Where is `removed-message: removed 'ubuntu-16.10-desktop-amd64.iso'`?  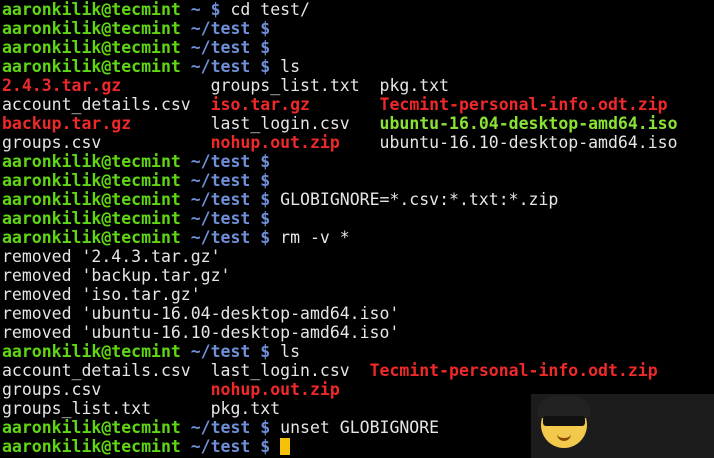 removed-message: removed 'ubuntu-16.10-desktop-amd64.iso' is located at coordinates (201, 332).